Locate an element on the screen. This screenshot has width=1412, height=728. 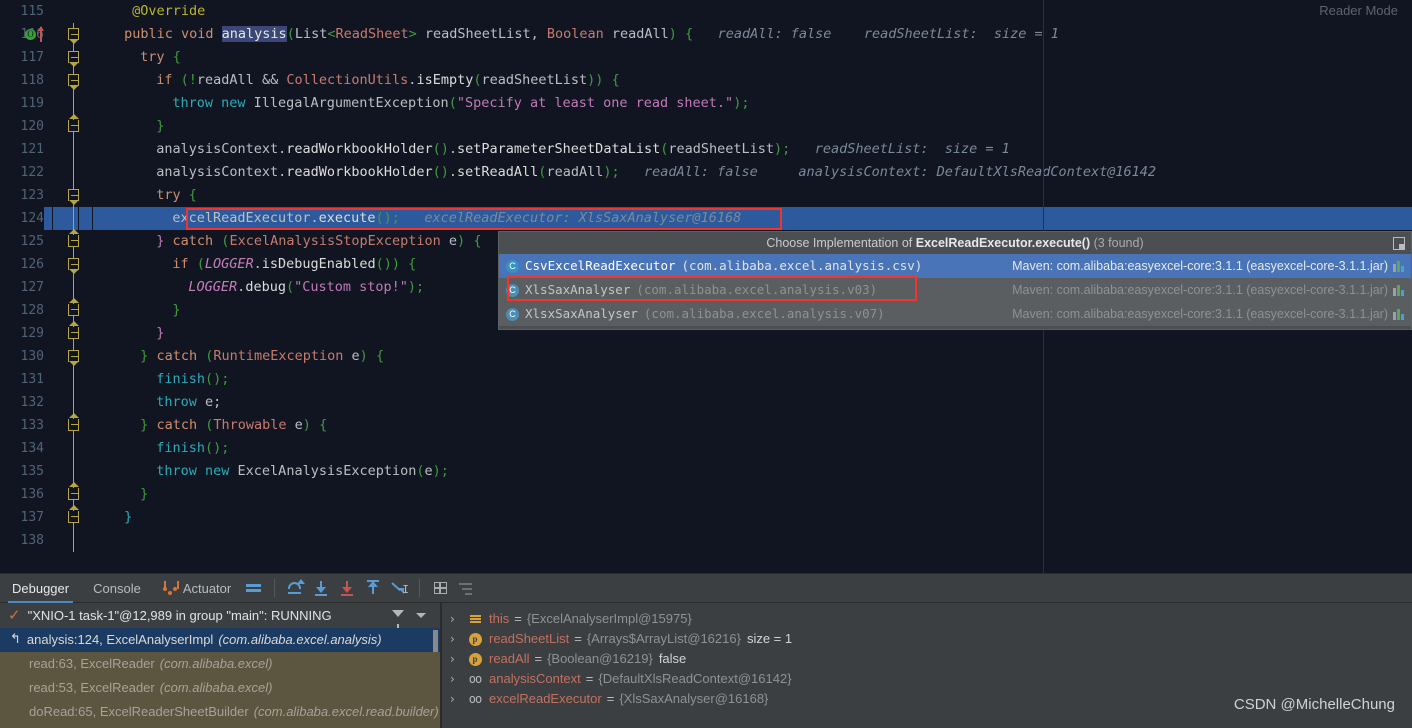
frame-name: read:63, ExcelReader is located at coordinates (92, 663).